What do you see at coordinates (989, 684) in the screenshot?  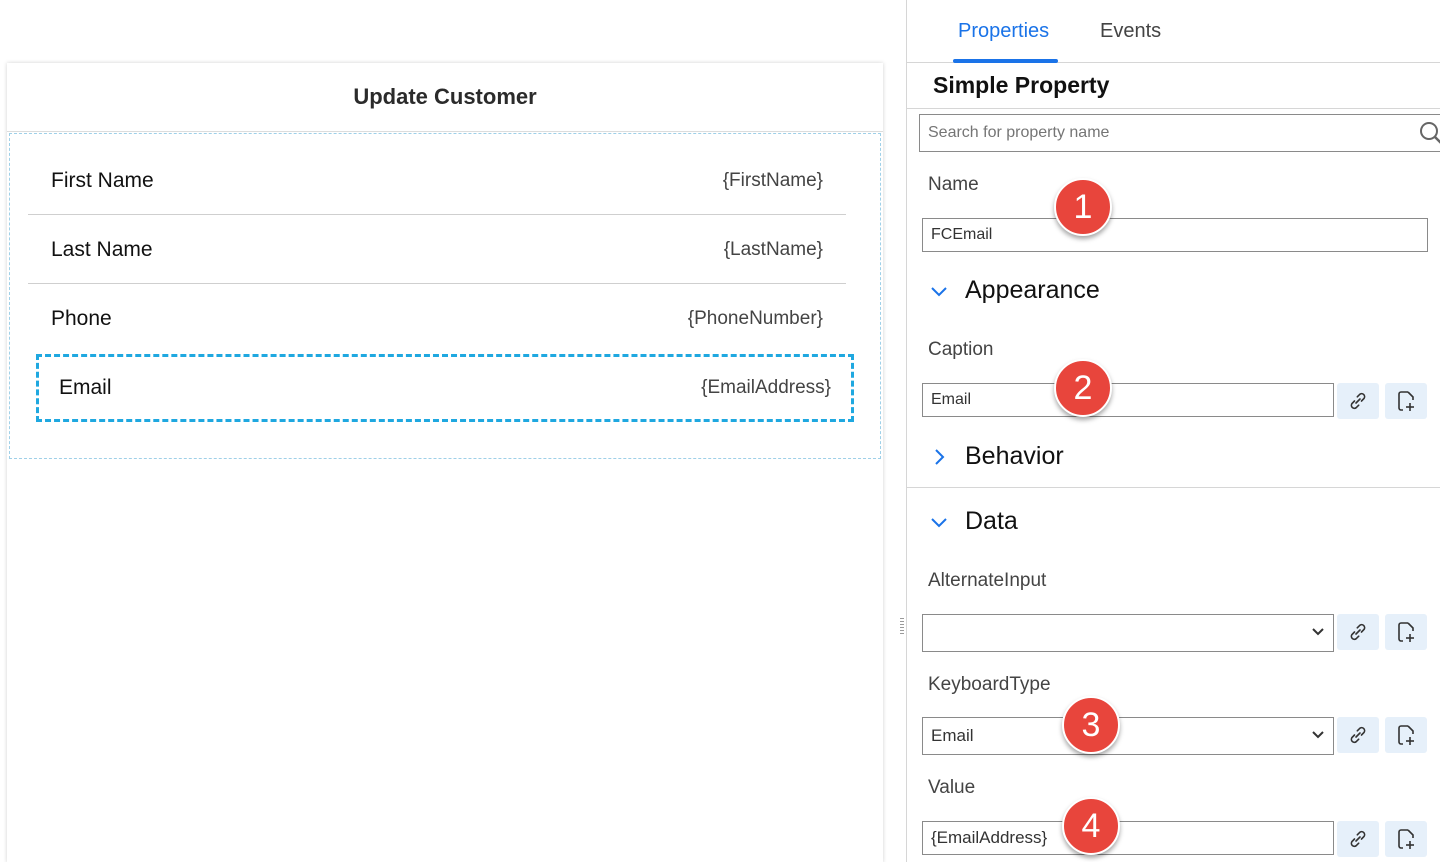 I see `keyboard-type-label: KeyboardType` at bounding box center [989, 684].